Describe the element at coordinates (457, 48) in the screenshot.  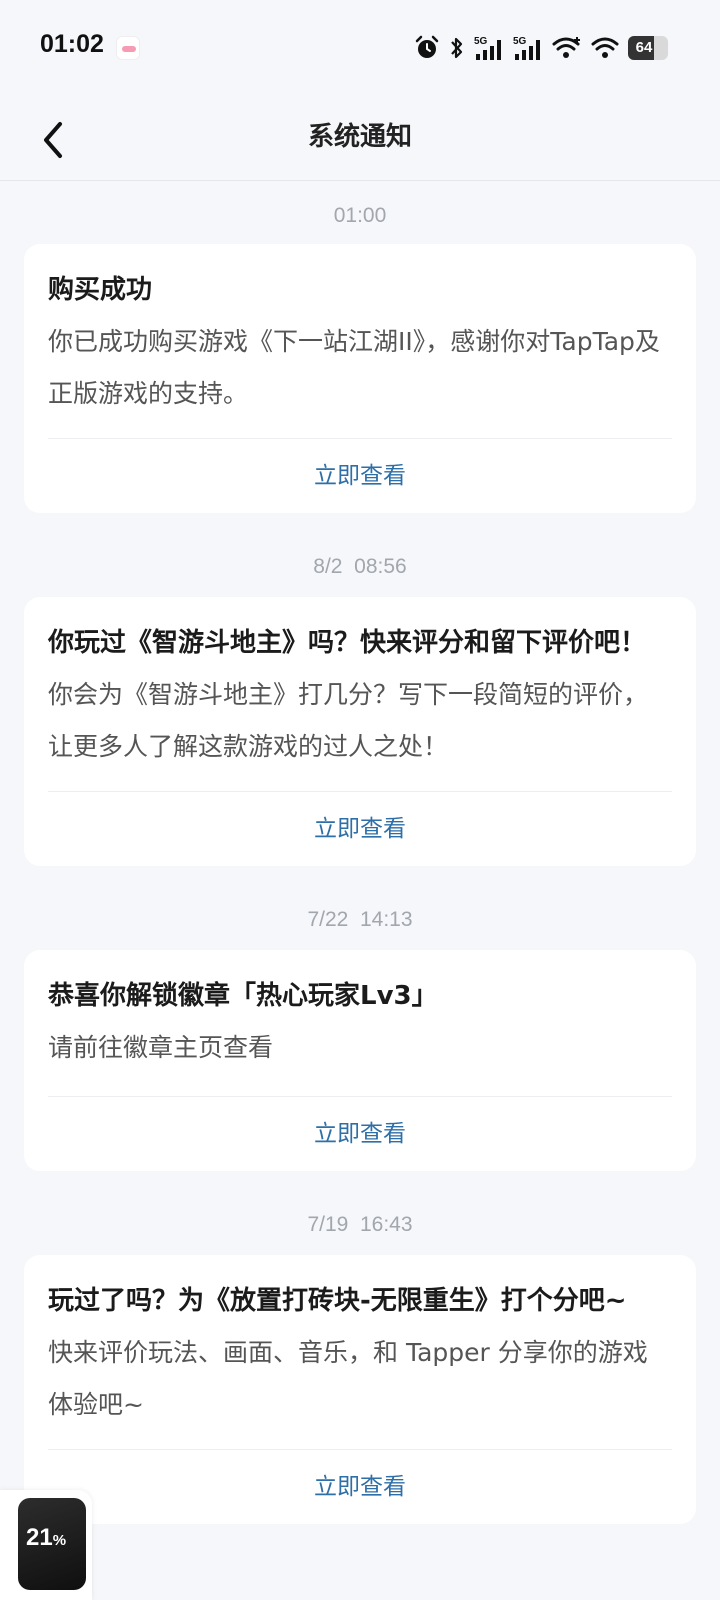
I see `bluetooth-icon` at that location.